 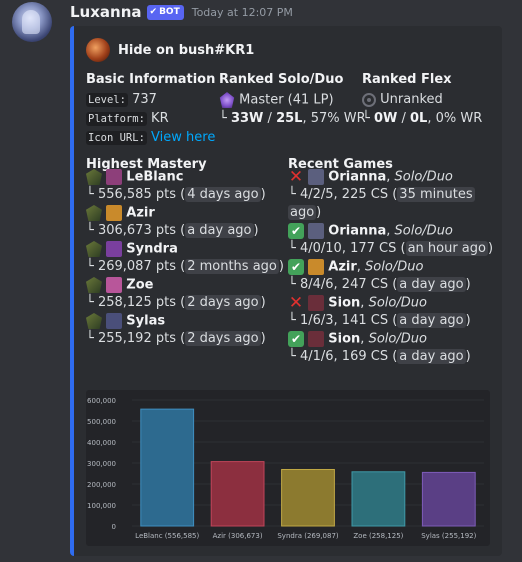 I want to click on y-tick-label: 300,000, so click(x=101, y=464).